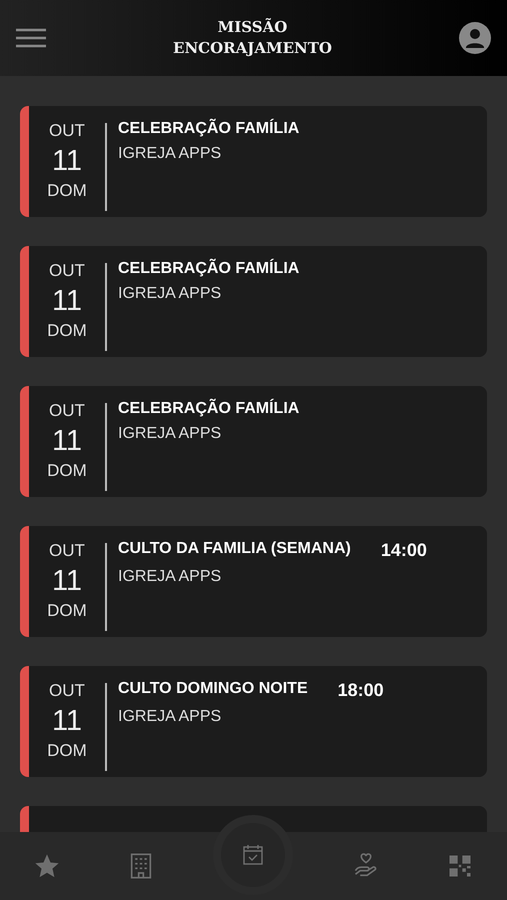  Describe the element at coordinates (253, 581) in the screenshot. I see `event-card: OUT 11 DOM CULTO DA FAMILIA (SEMANA) 14:00 IGREJA APPS` at that location.